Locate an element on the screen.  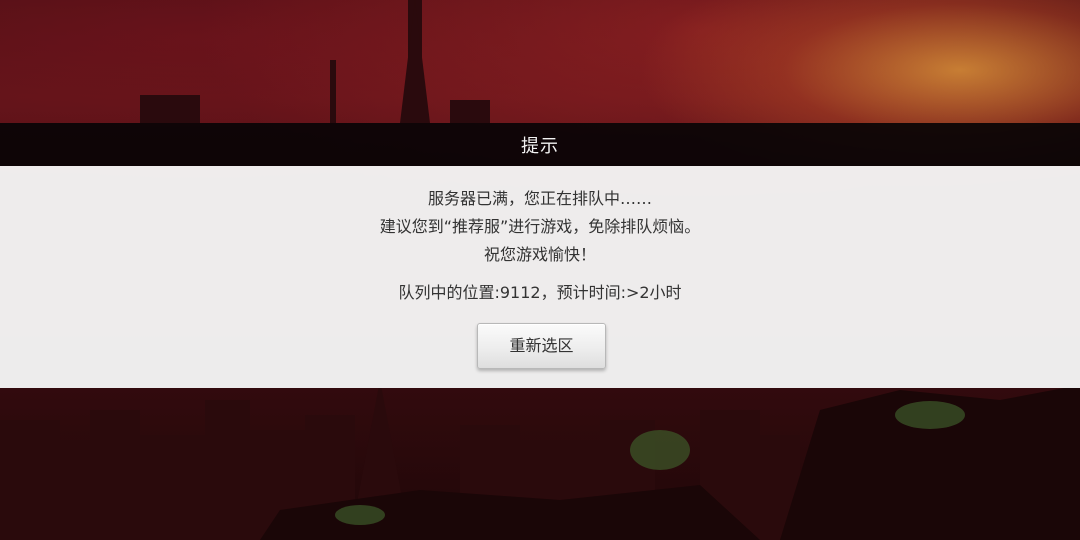
tower-silhouettes is located at coordinates (315, 61).